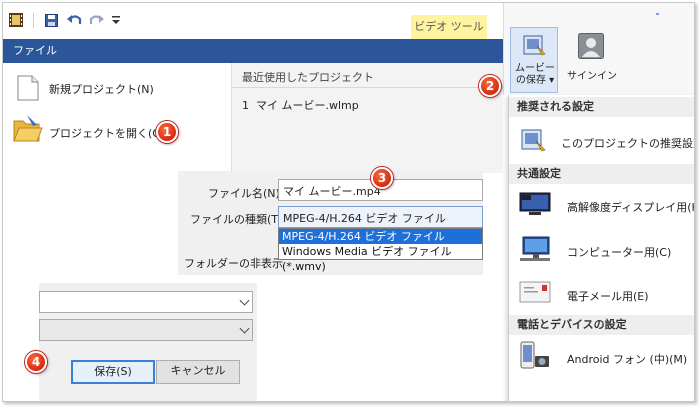 This screenshot has width=700, height=407. What do you see at coordinates (167, 132) in the screenshot?
I see `step-badge-1: 1` at bounding box center [167, 132].